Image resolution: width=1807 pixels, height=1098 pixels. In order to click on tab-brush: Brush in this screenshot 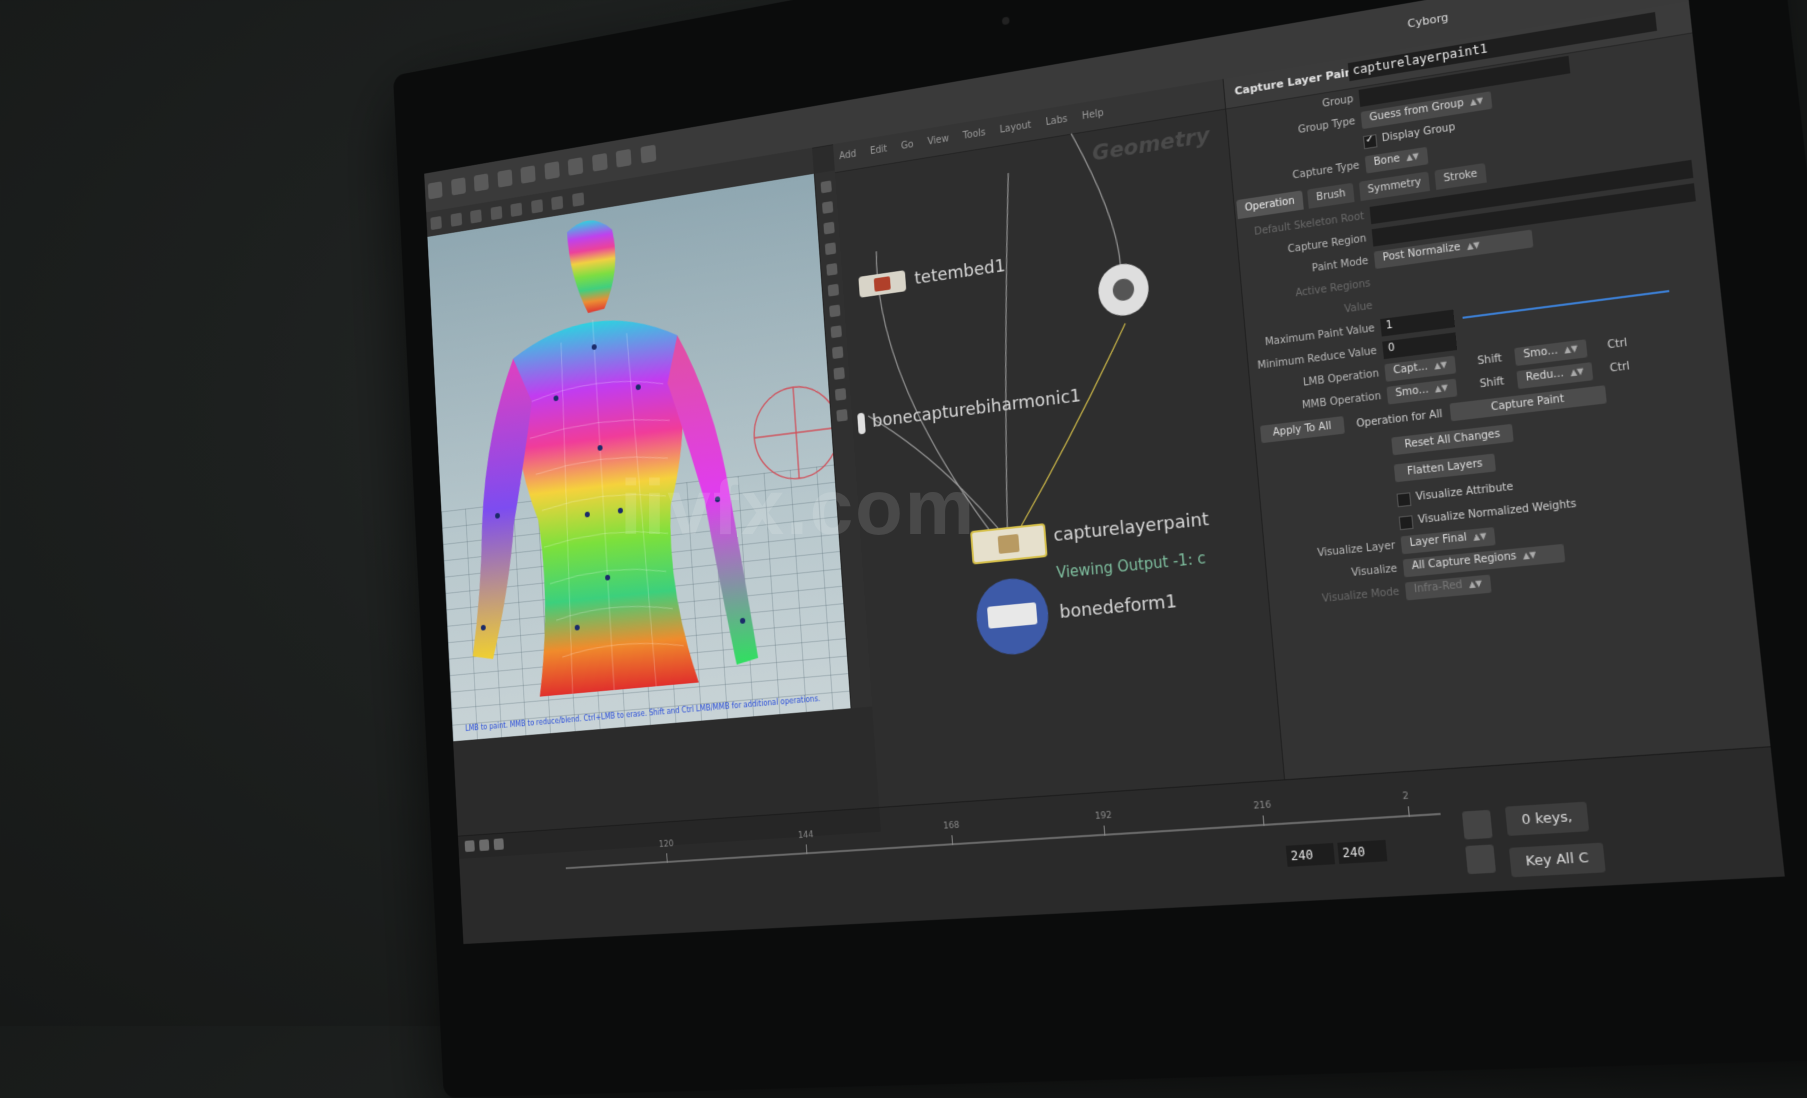, I will do `click(1331, 195)`.